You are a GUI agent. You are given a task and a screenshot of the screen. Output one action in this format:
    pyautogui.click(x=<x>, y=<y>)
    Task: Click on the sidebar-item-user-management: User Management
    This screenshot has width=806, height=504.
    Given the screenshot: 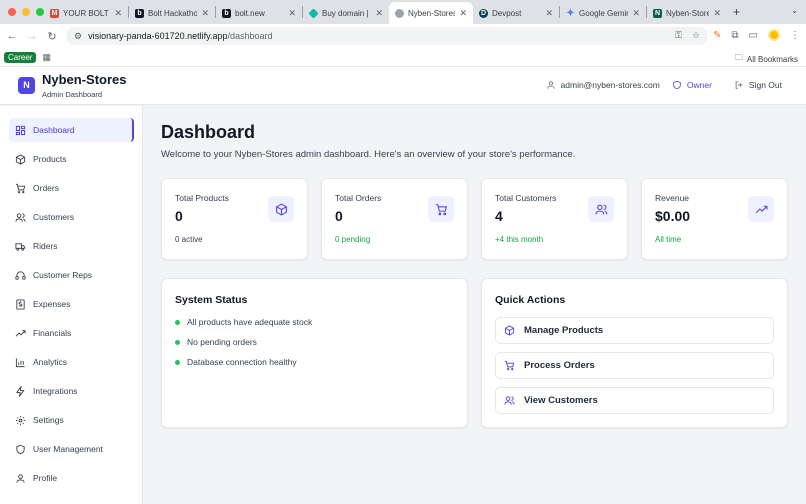 What is the action you would take?
    pyautogui.click(x=71, y=449)
    